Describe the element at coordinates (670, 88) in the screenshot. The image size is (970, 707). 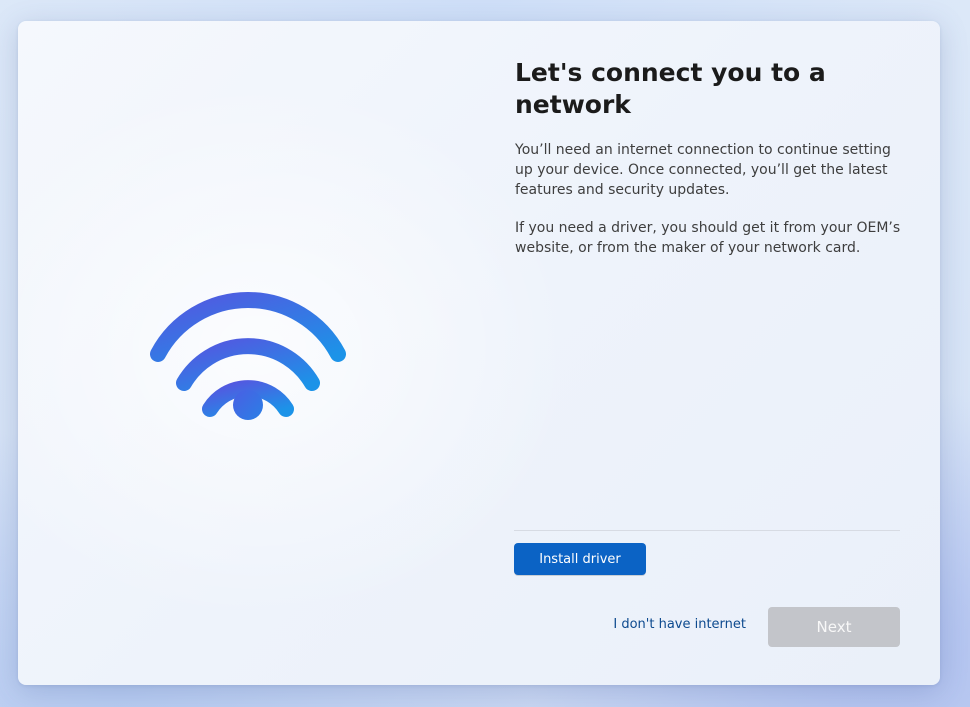
I see `page-title: Let's connect you to a network` at that location.